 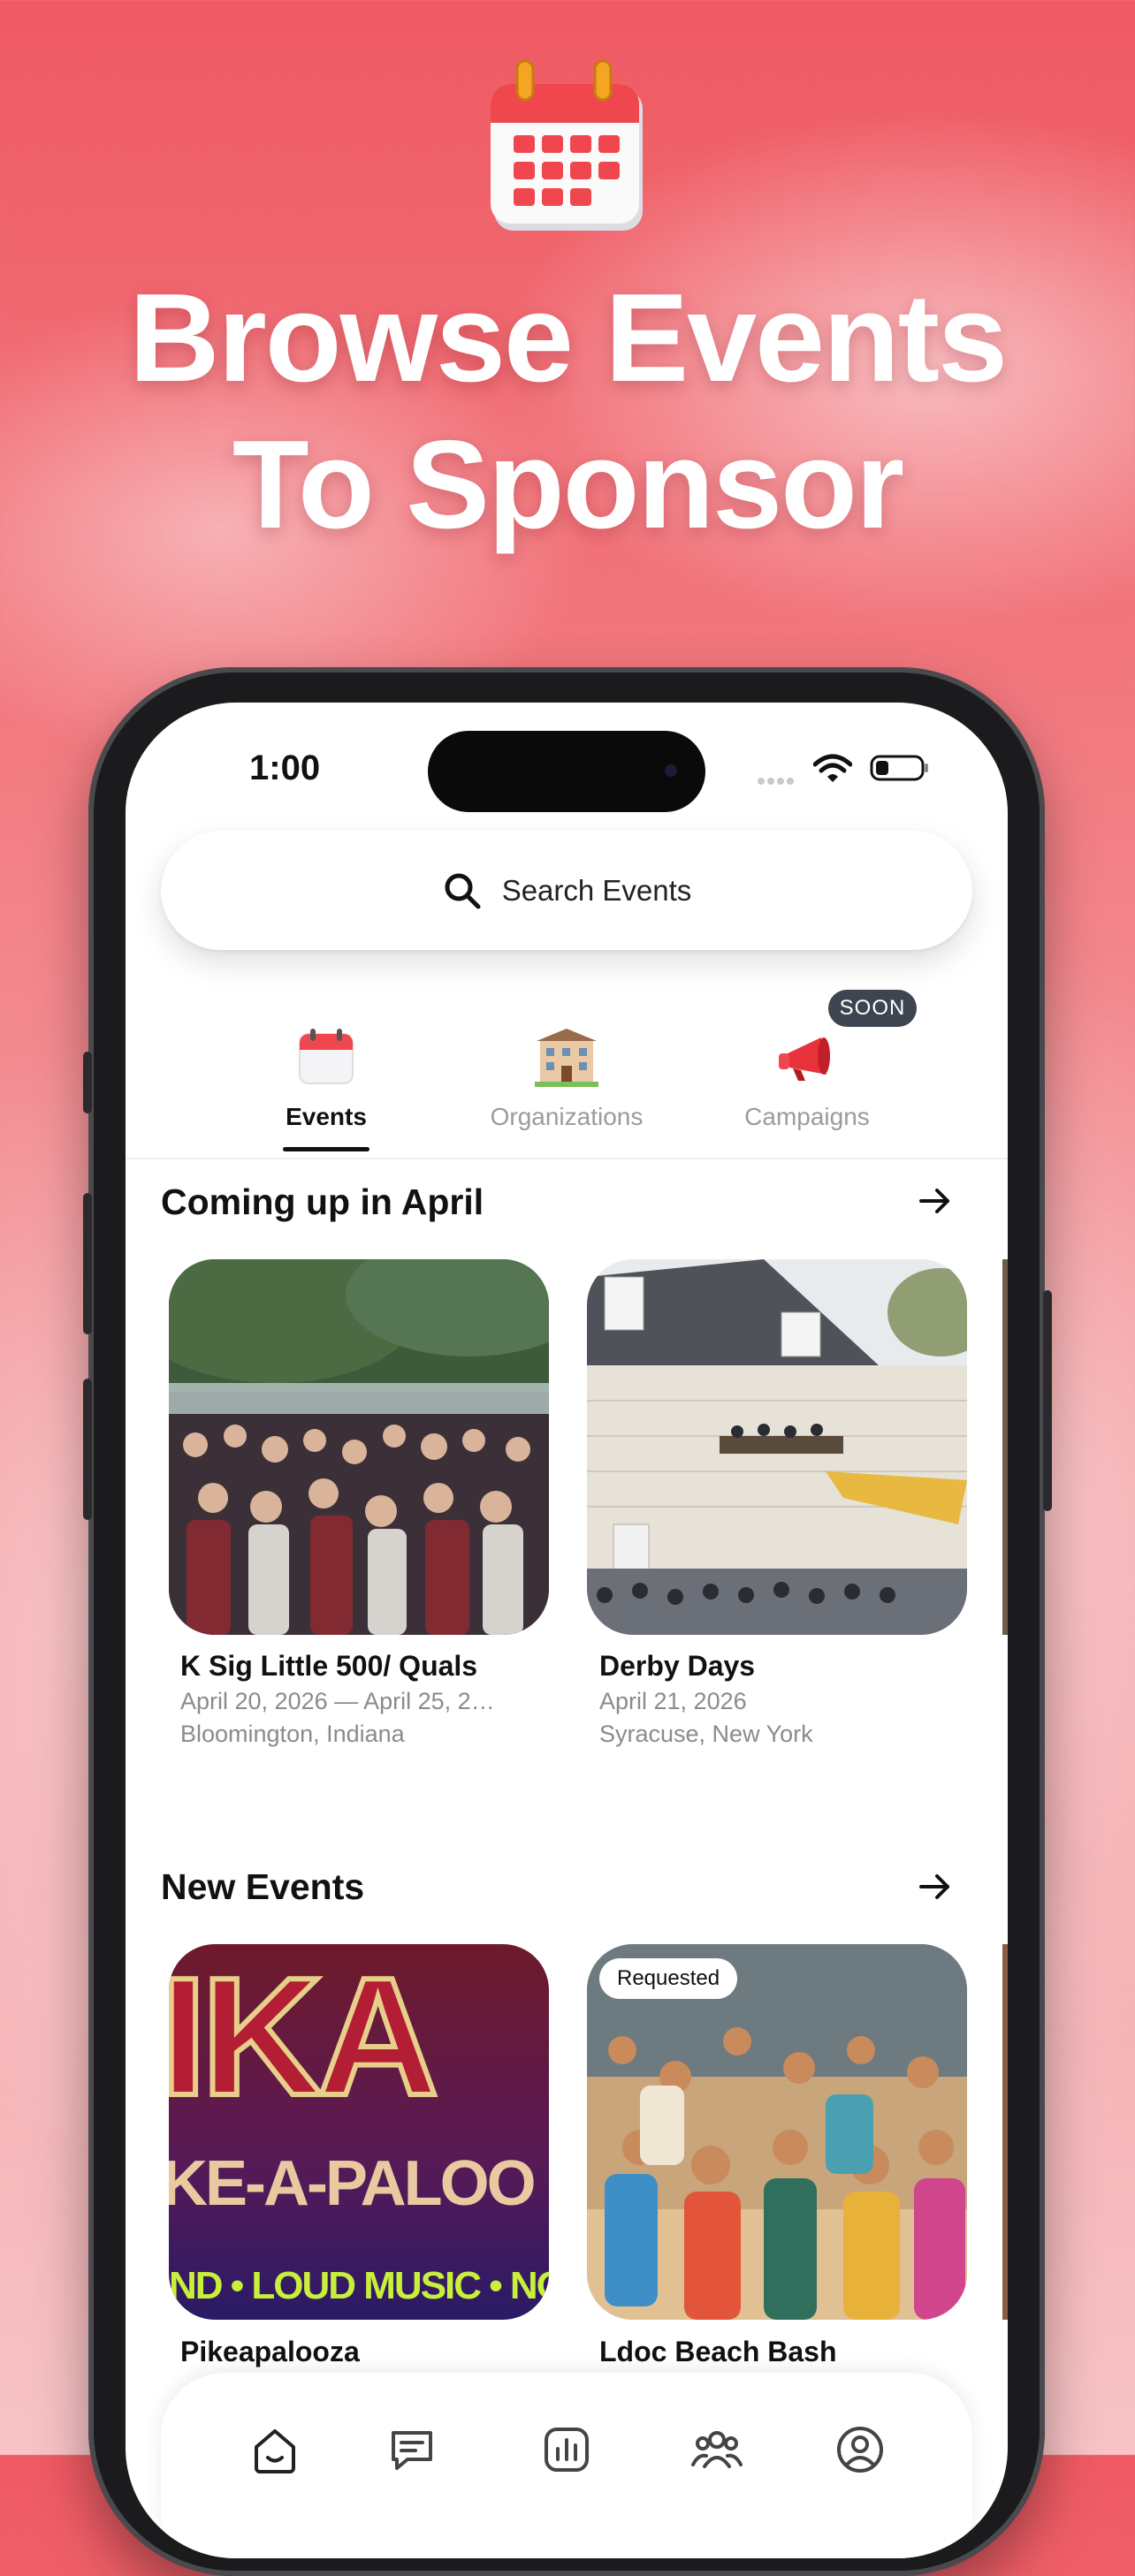 I want to click on volume-up-button, so click(x=87, y=1263).